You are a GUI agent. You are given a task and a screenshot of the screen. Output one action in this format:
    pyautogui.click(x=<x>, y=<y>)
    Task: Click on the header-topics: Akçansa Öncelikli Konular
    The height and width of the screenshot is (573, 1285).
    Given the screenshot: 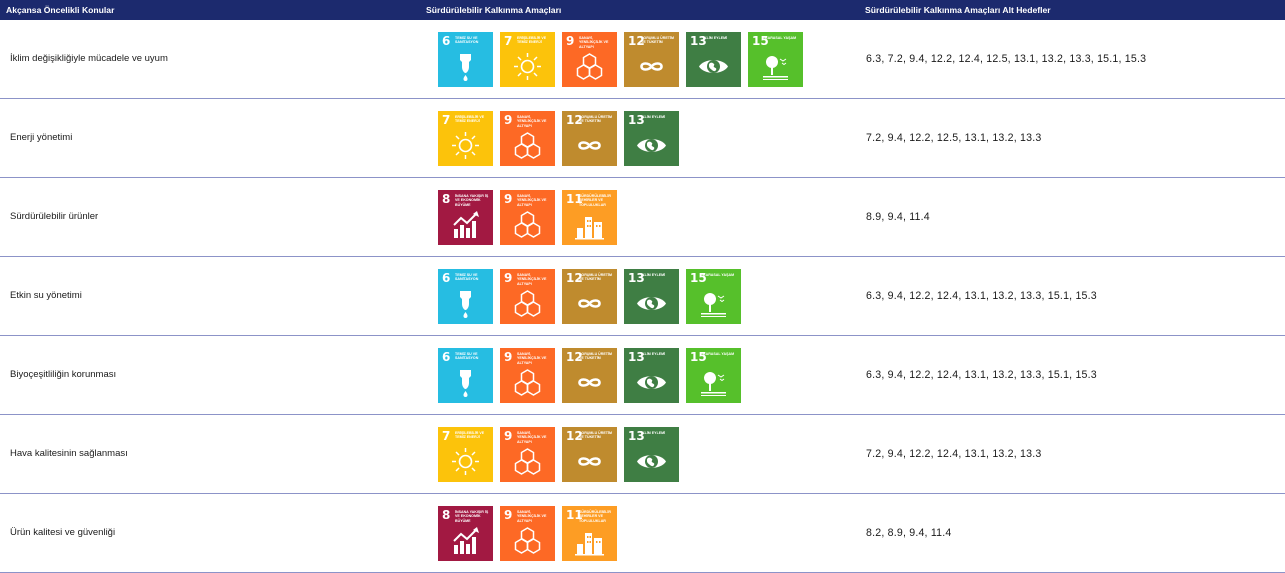 What is the action you would take?
    pyautogui.click(x=60, y=10)
    